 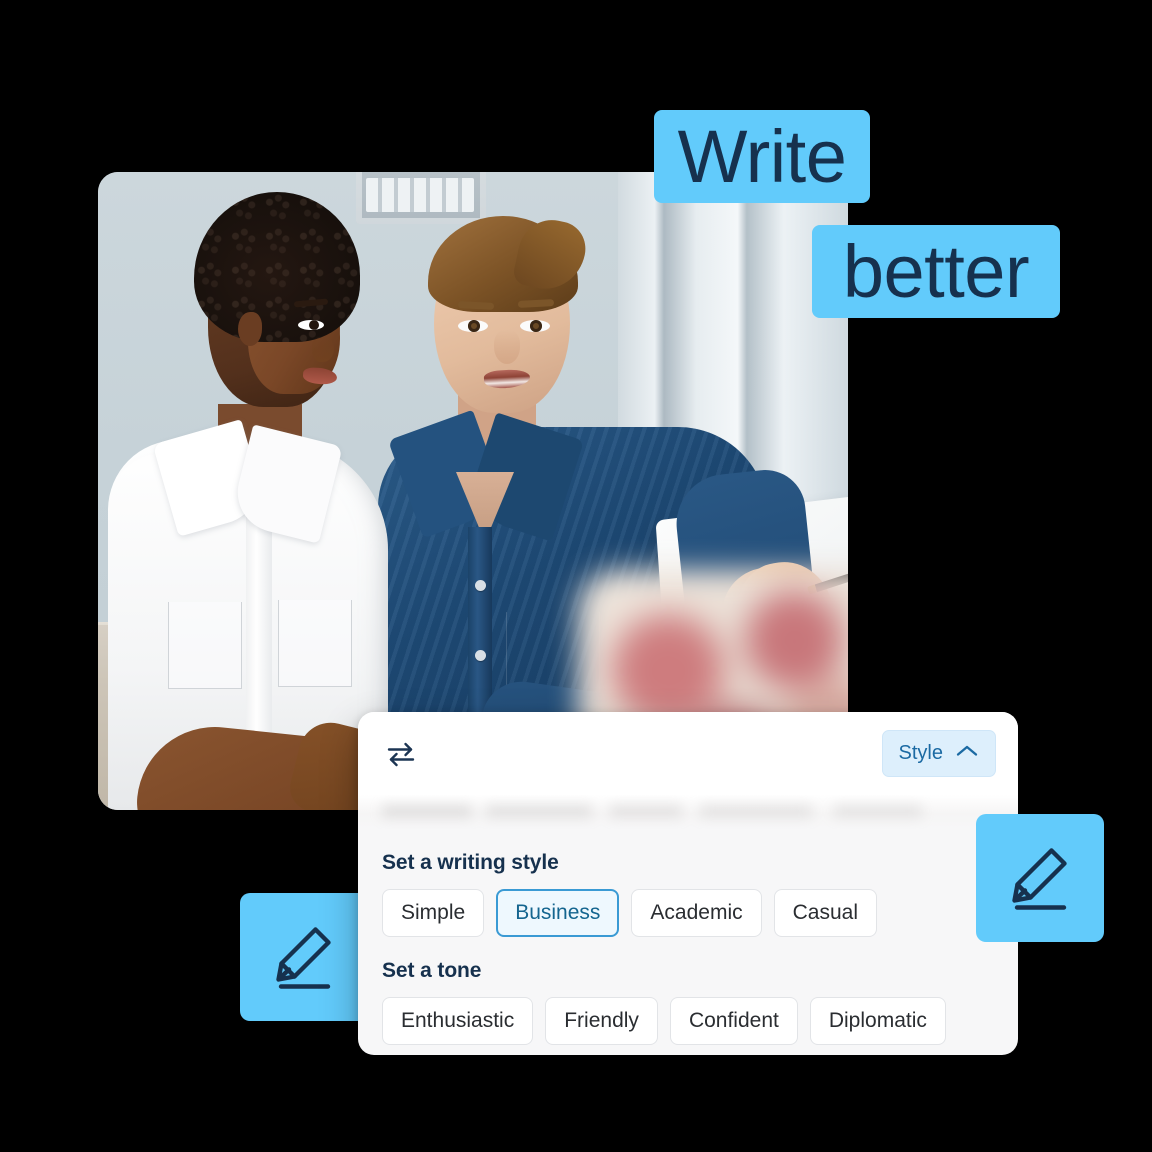 What do you see at coordinates (825, 913) in the screenshot?
I see `style-option-casual: Casual` at bounding box center [825, 913].